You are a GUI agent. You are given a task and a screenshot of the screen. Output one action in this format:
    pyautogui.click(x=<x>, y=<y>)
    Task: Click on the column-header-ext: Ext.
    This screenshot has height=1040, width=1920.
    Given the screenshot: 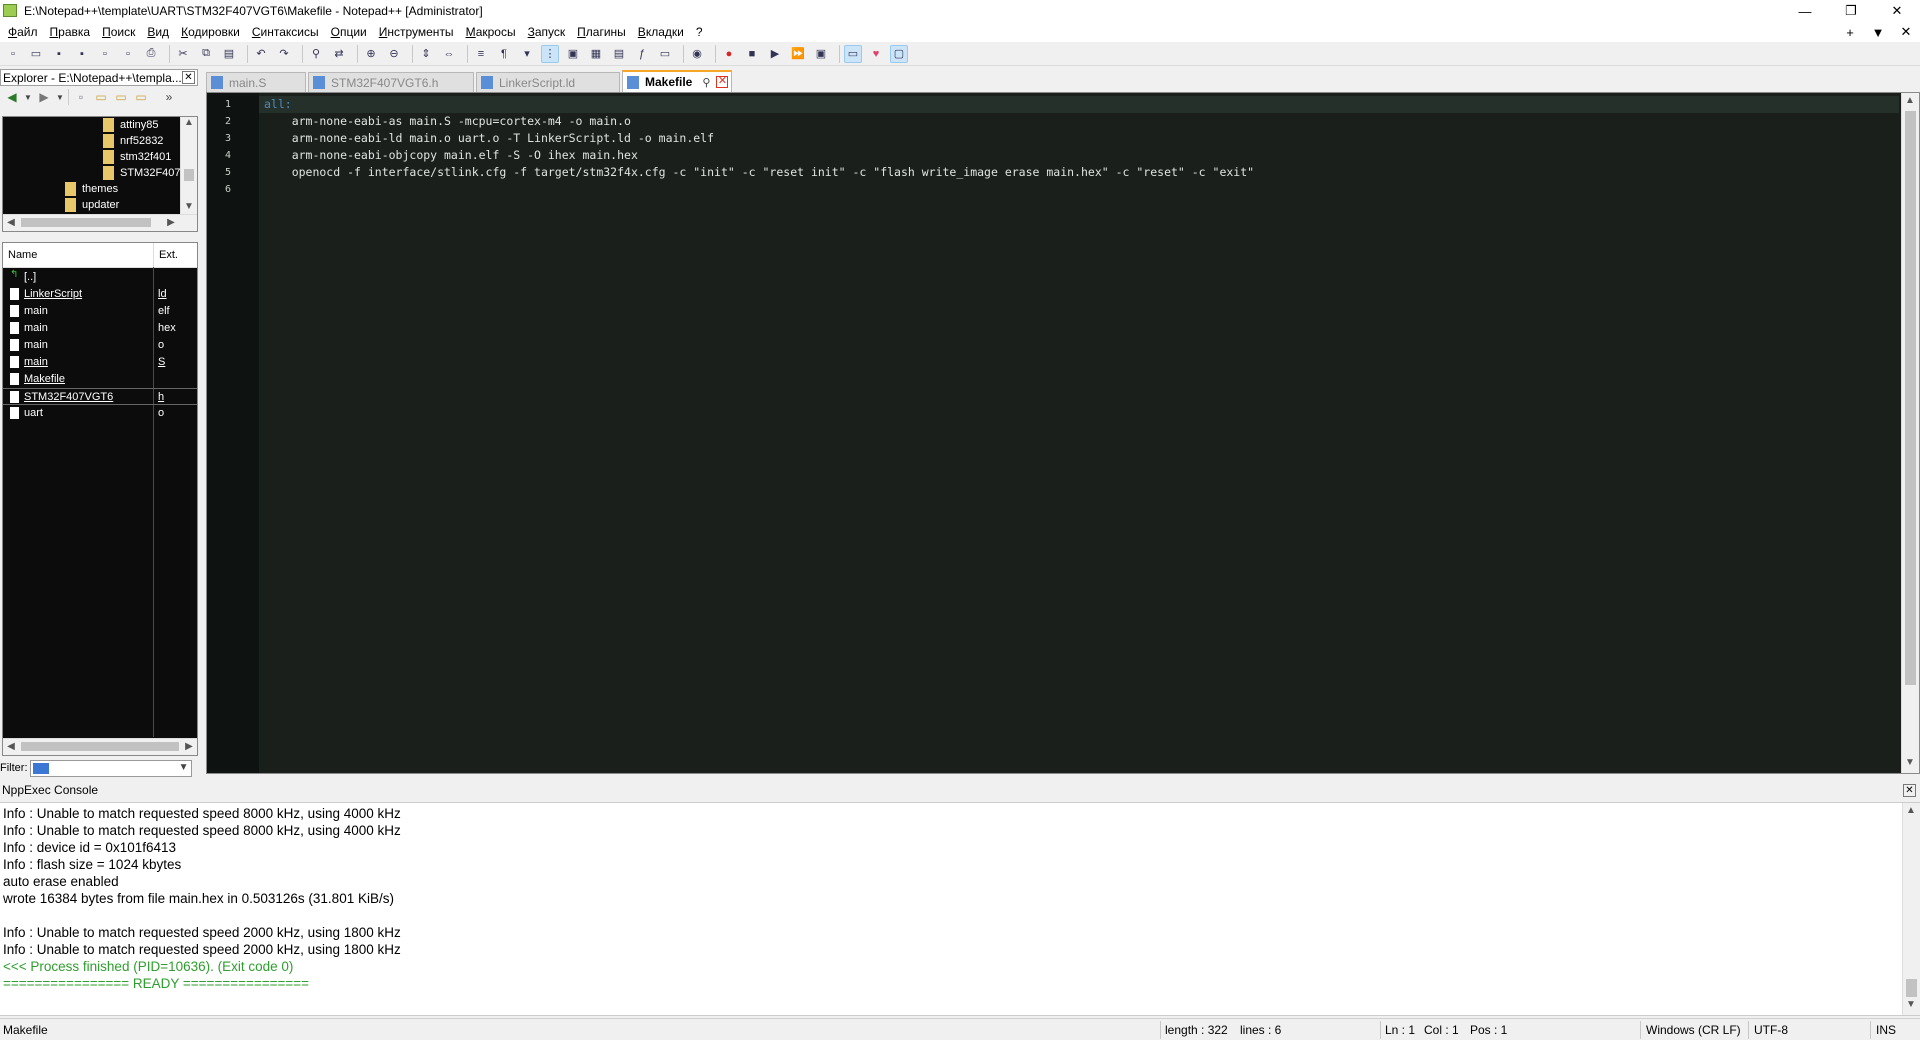 What is the action you would take?
    pyautogui.click(x=168, y=255)
    